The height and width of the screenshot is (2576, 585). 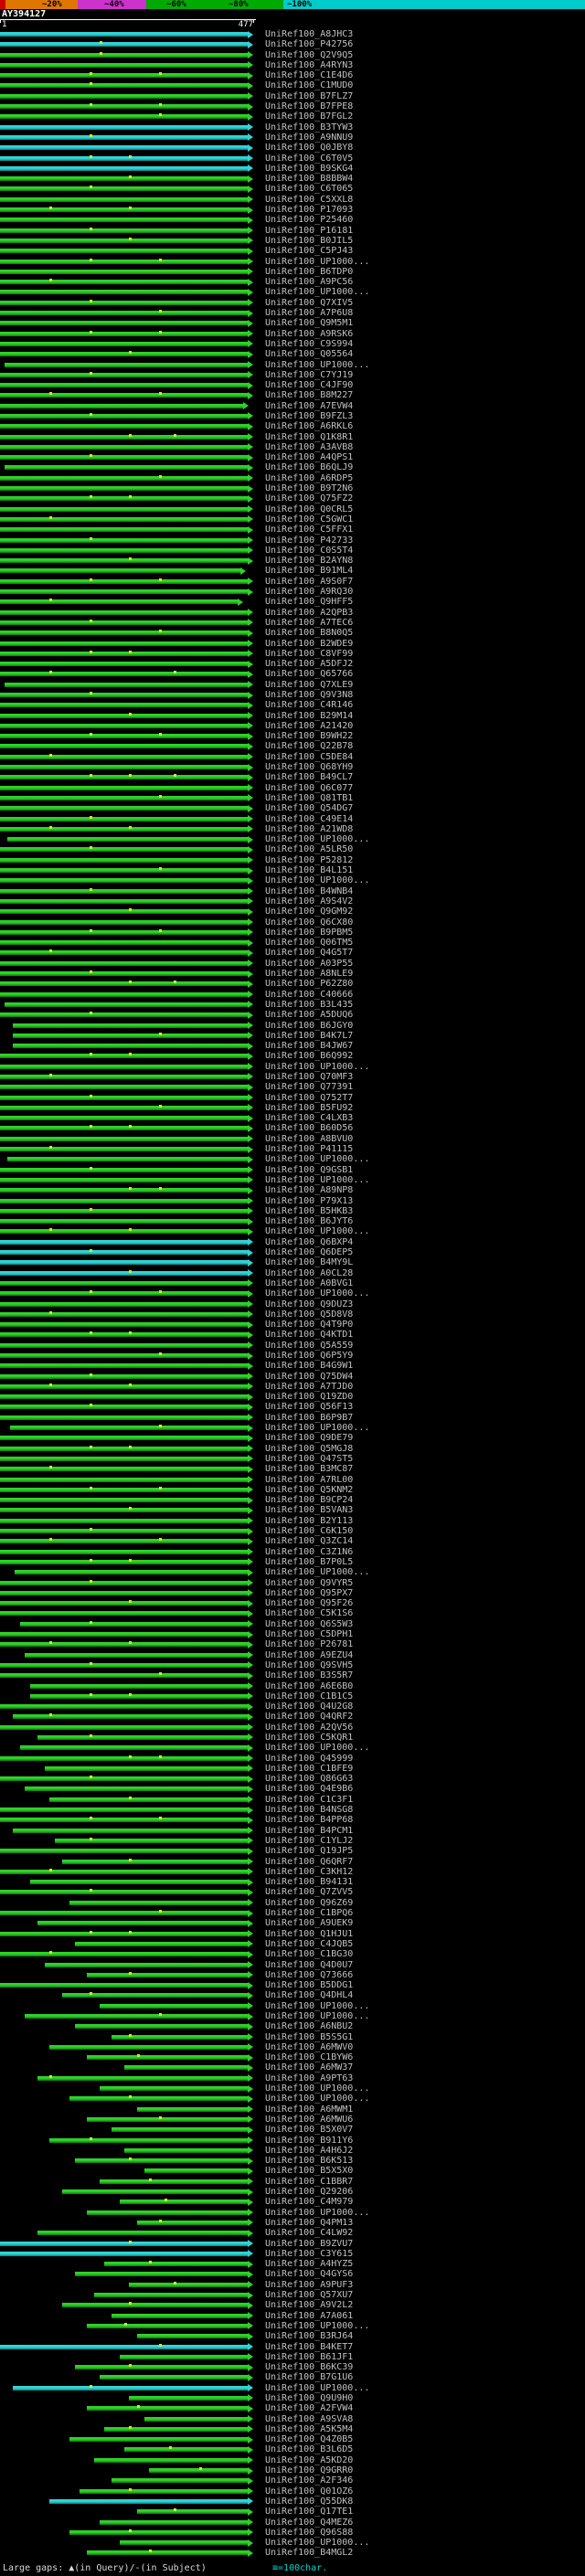 I want to click on hit-label: UniRef100_B4JW67, so click(x=309, y=1046).